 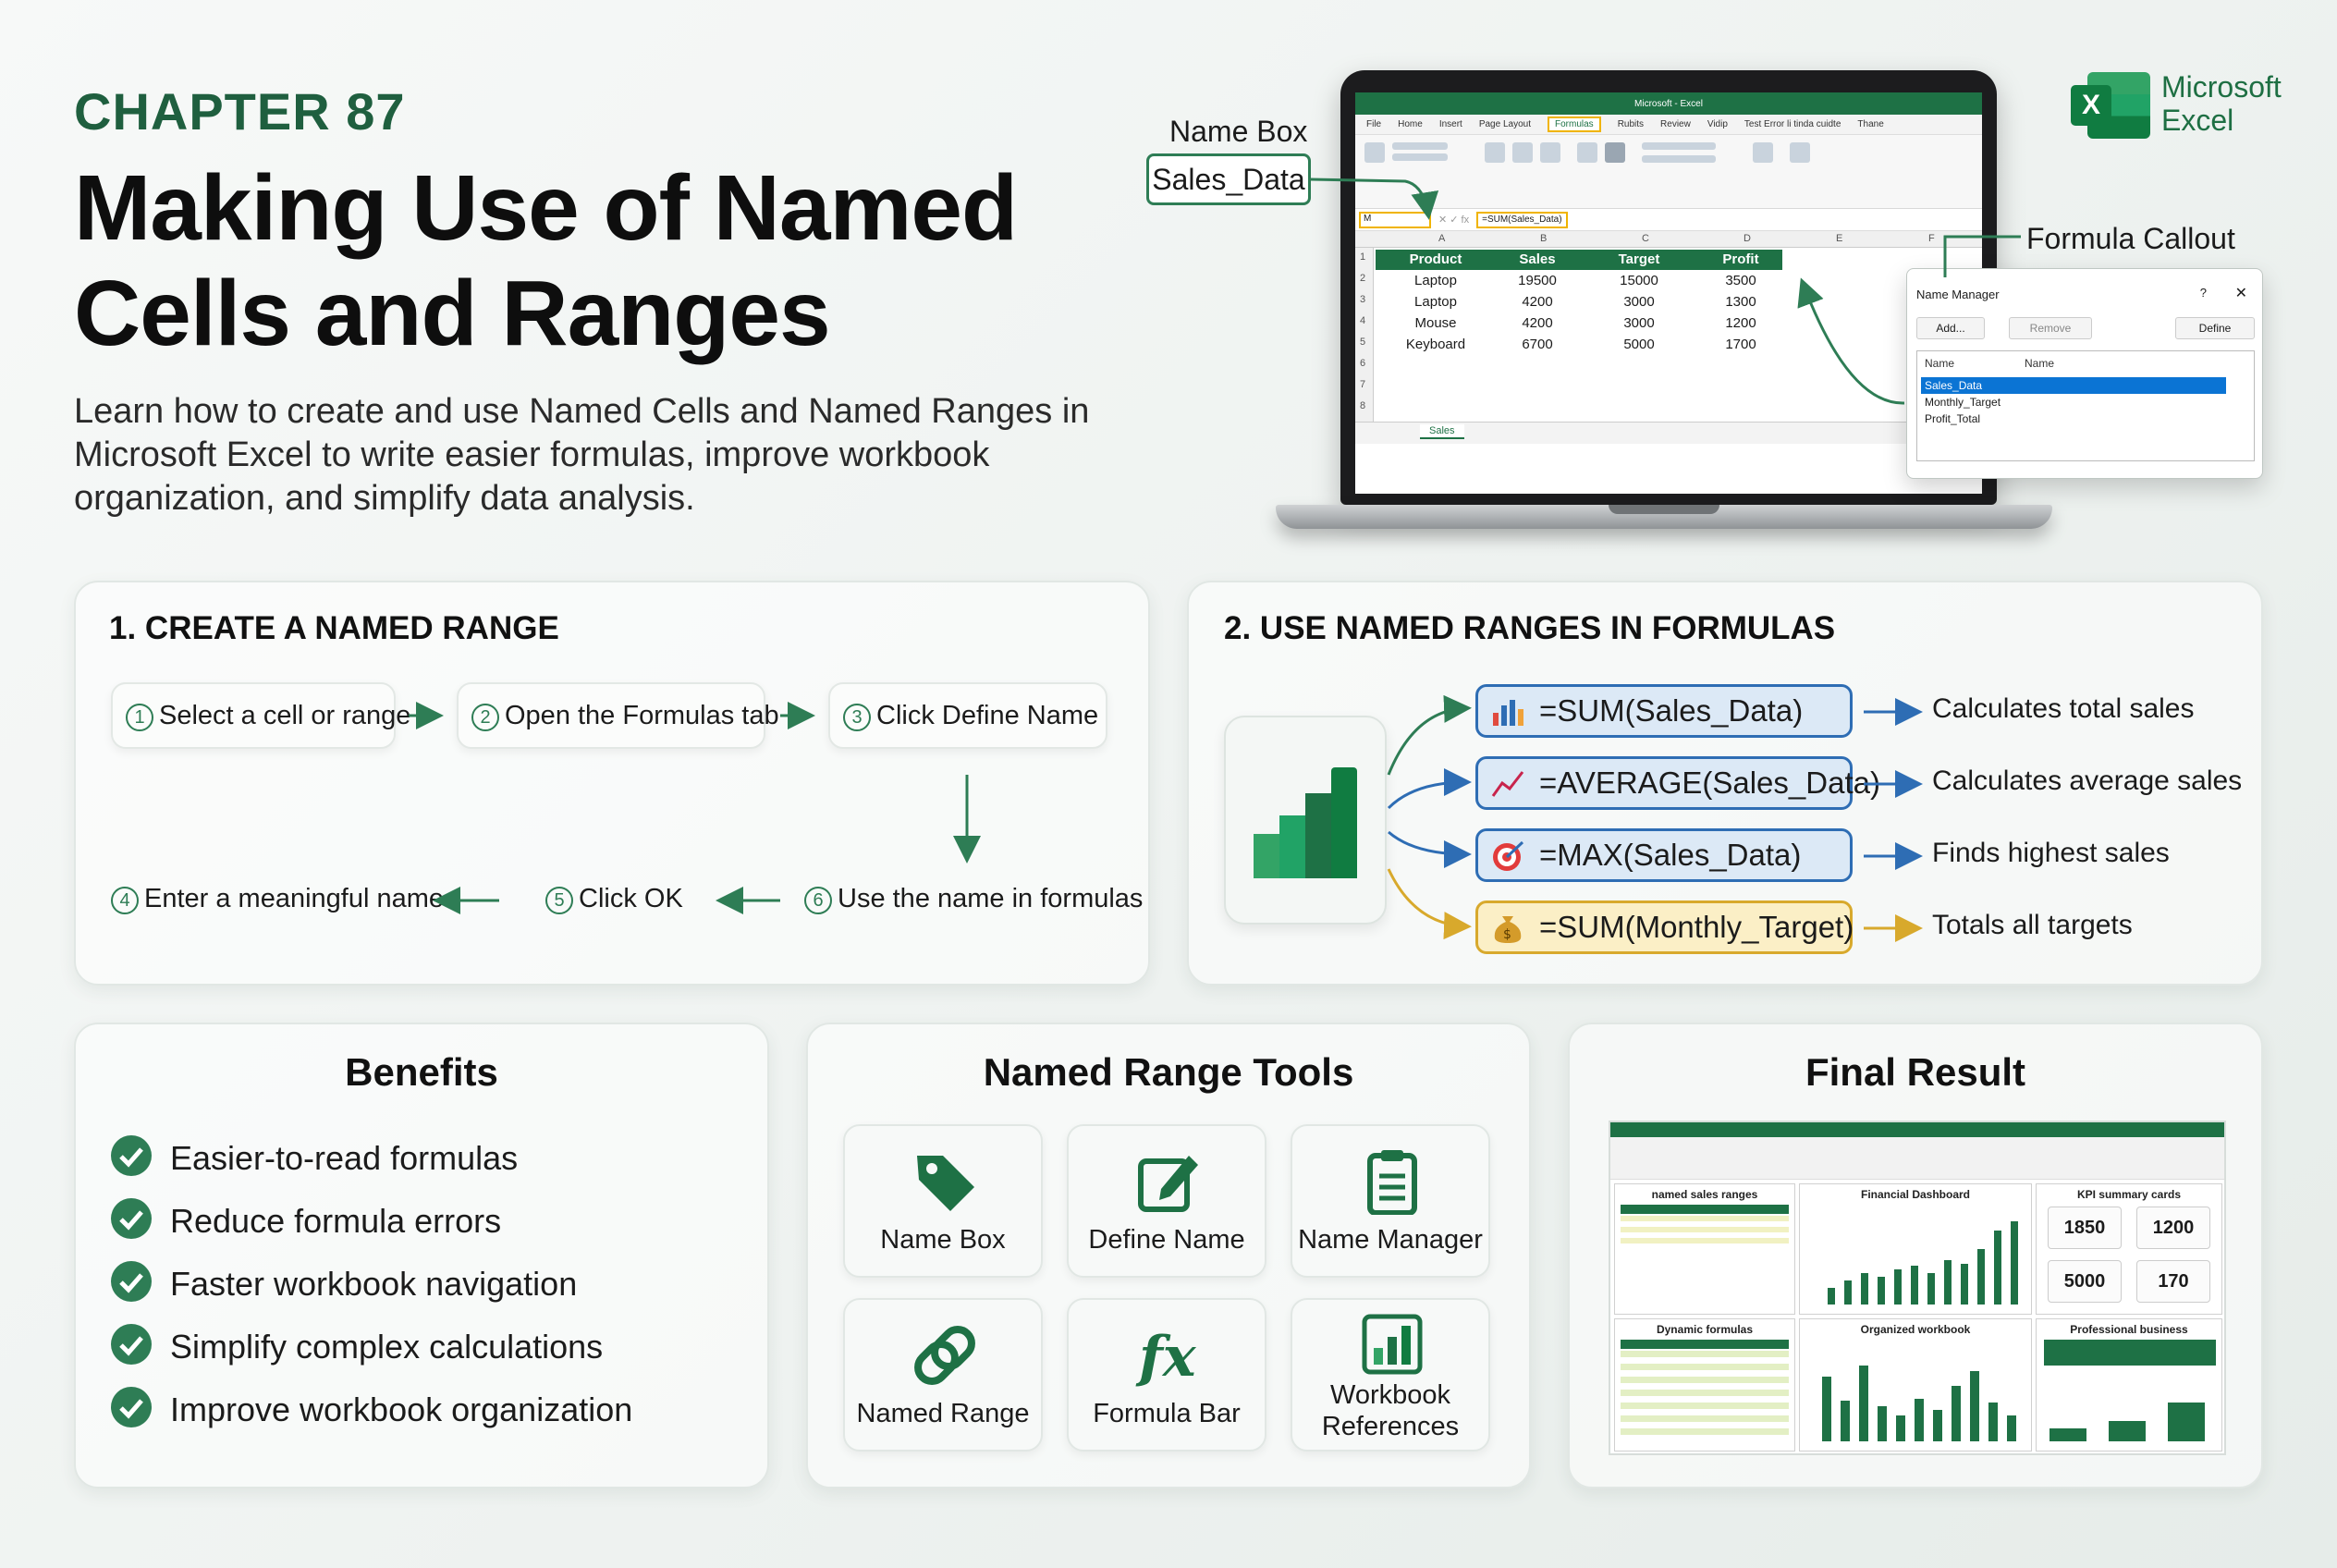 I want to click on benefit-item: Easier-to-read formulas, so click(x=314, y=1157).